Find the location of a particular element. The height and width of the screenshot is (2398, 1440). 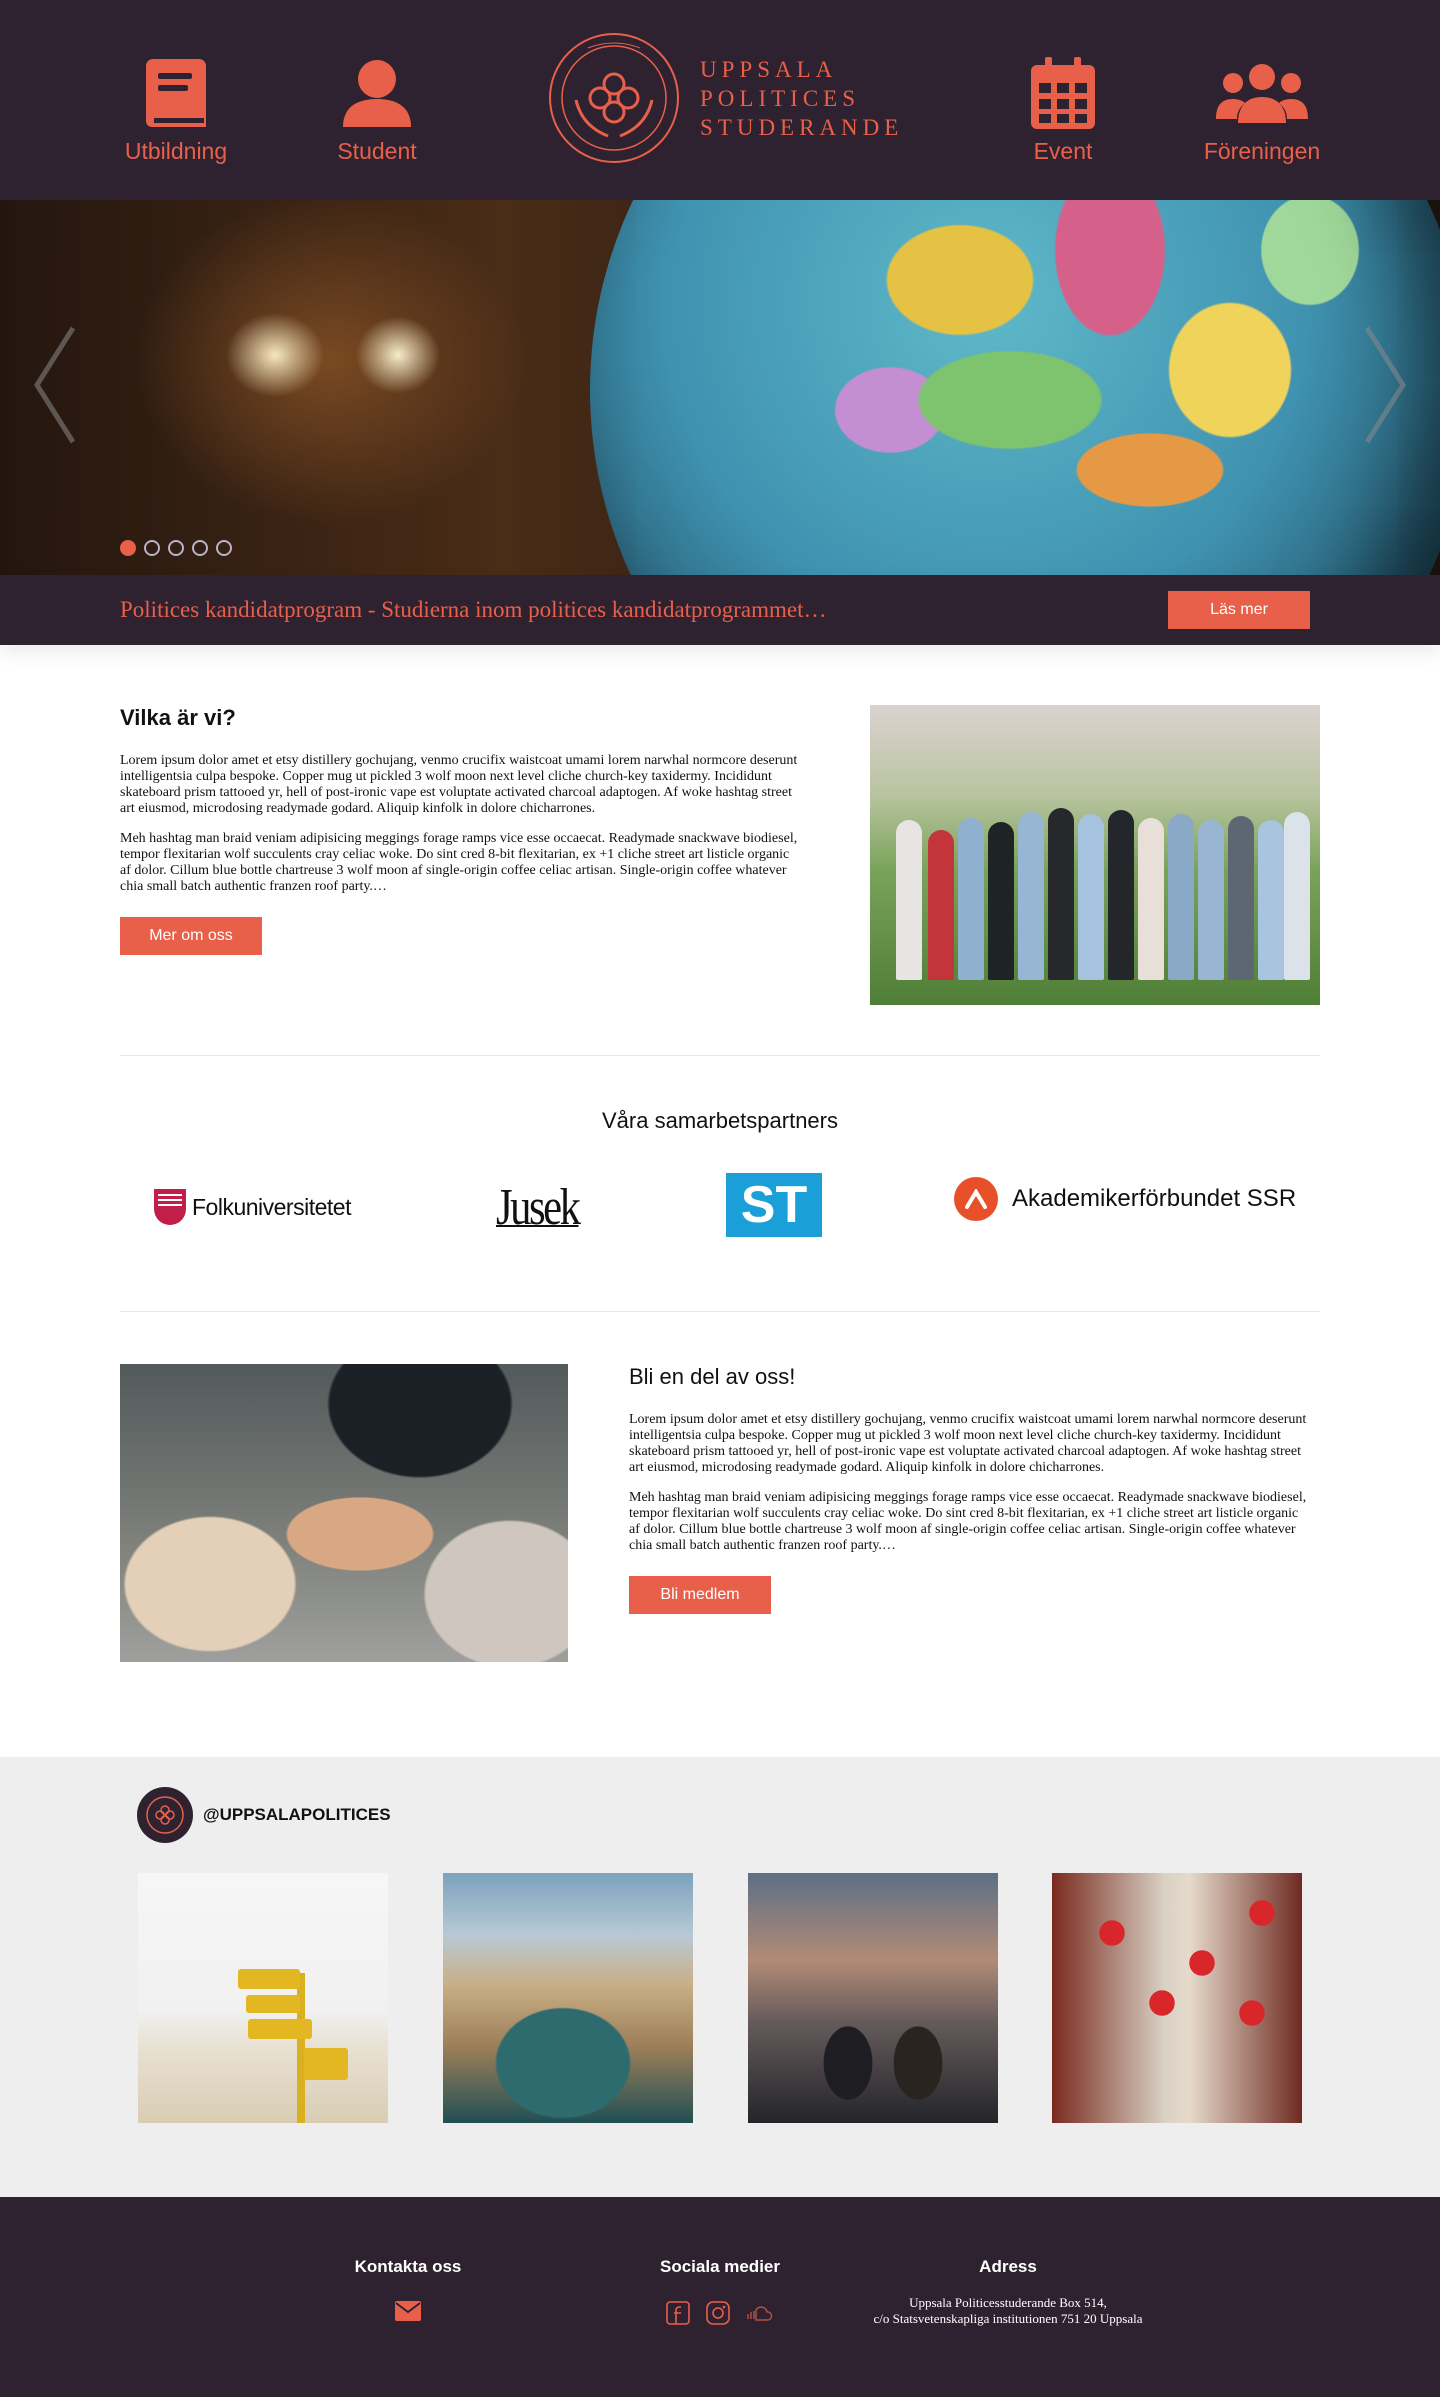

join-title: Bli en del av oss! is located at coordinates (712, 1376).